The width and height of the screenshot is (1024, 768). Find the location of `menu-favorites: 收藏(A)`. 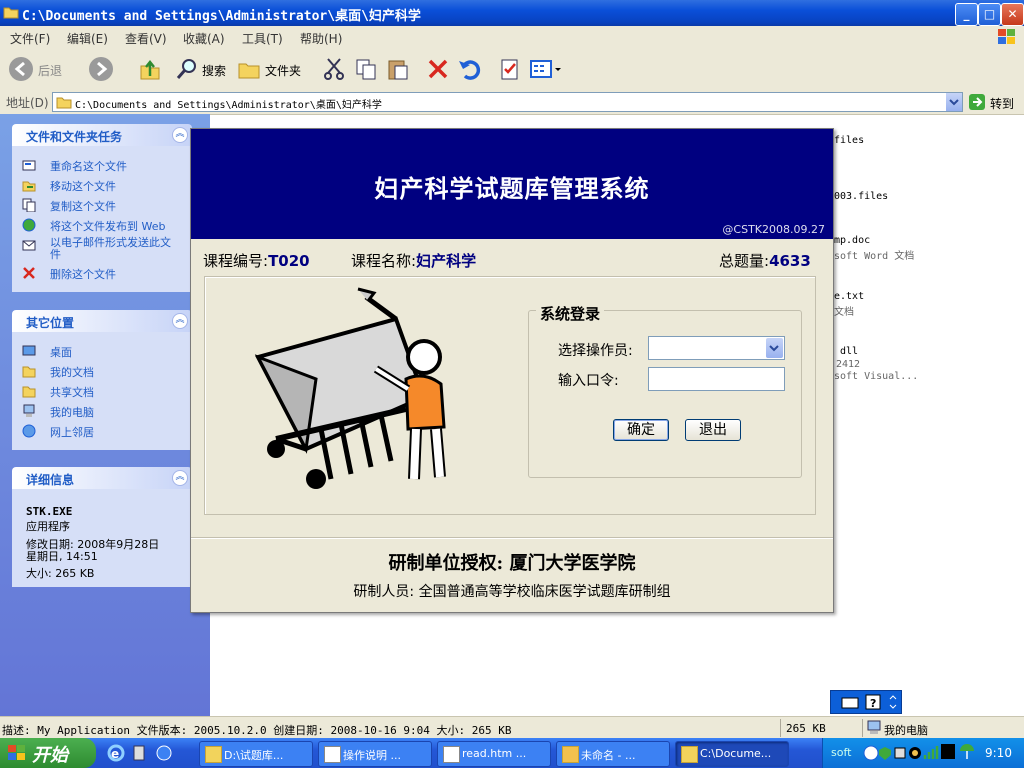

menu-favorites: 收藏(A) is located at coordinates (204, 38).